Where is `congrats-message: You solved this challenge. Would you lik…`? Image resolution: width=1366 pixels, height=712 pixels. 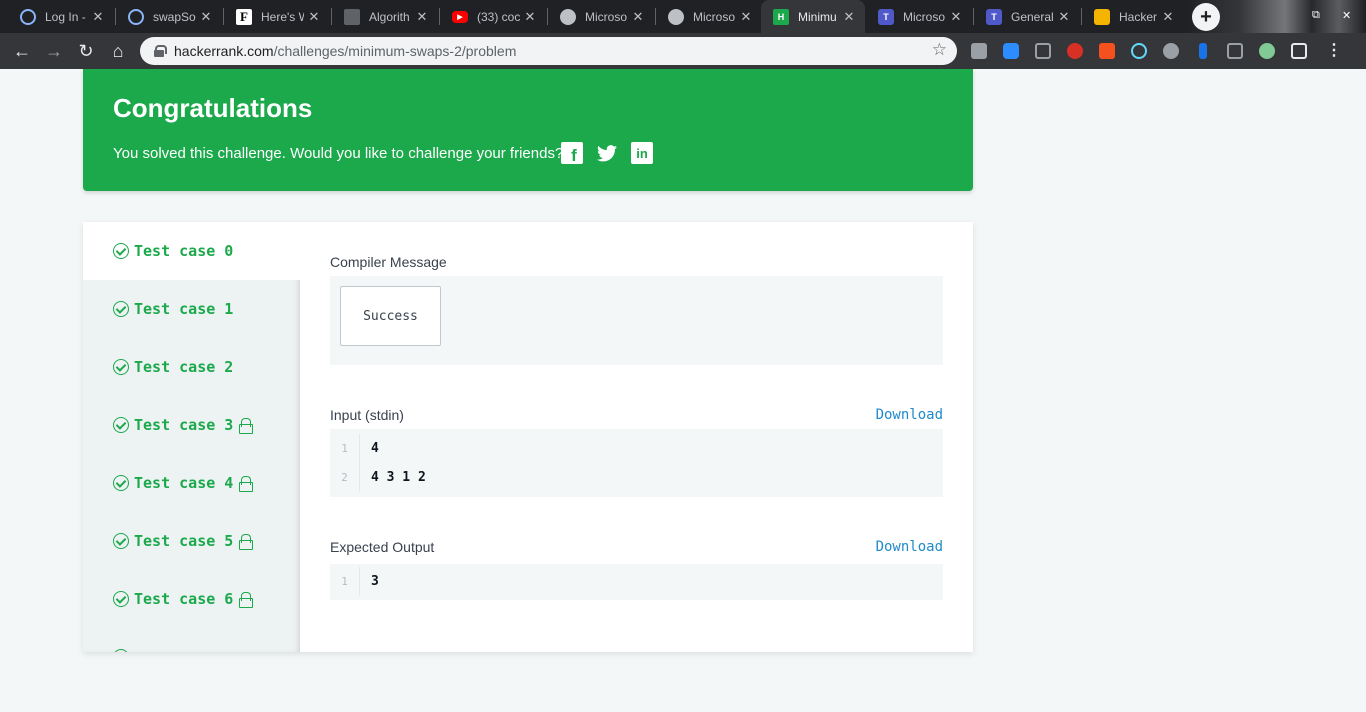 congrats-message: You solved this challenge. Would you lik… is located at coordinates (338, 153).